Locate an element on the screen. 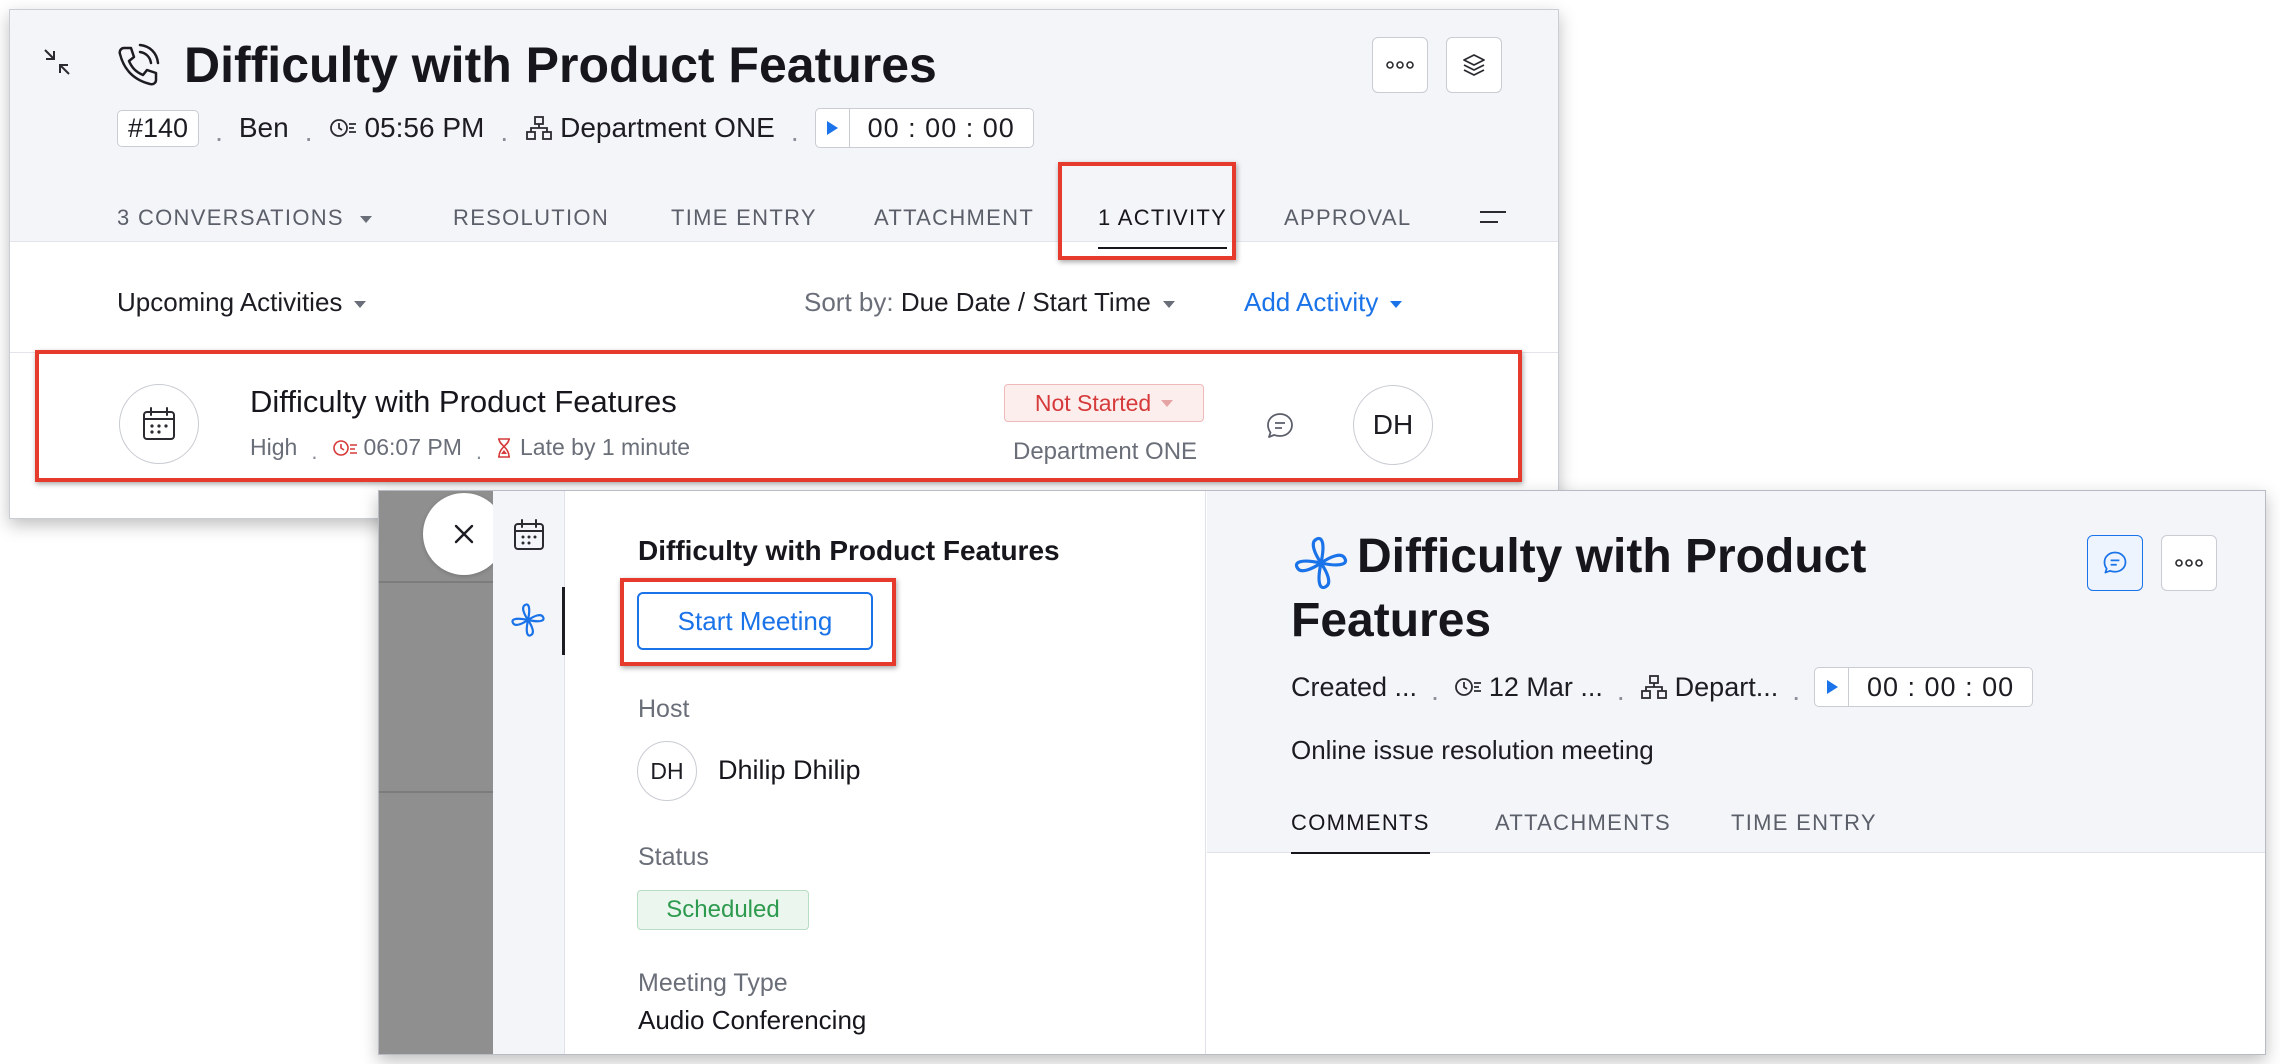 This screenshot has height=1064, width=2280. collapse-icon is located at coordinates (57, 62).